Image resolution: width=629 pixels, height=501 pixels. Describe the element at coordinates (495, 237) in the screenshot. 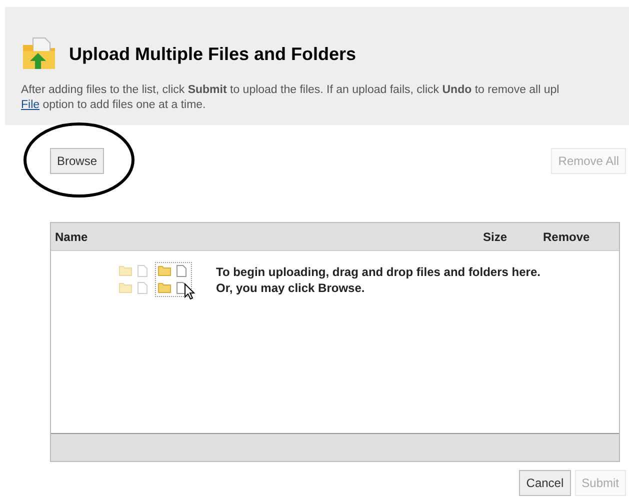

I see `column-header: Size` at that location.